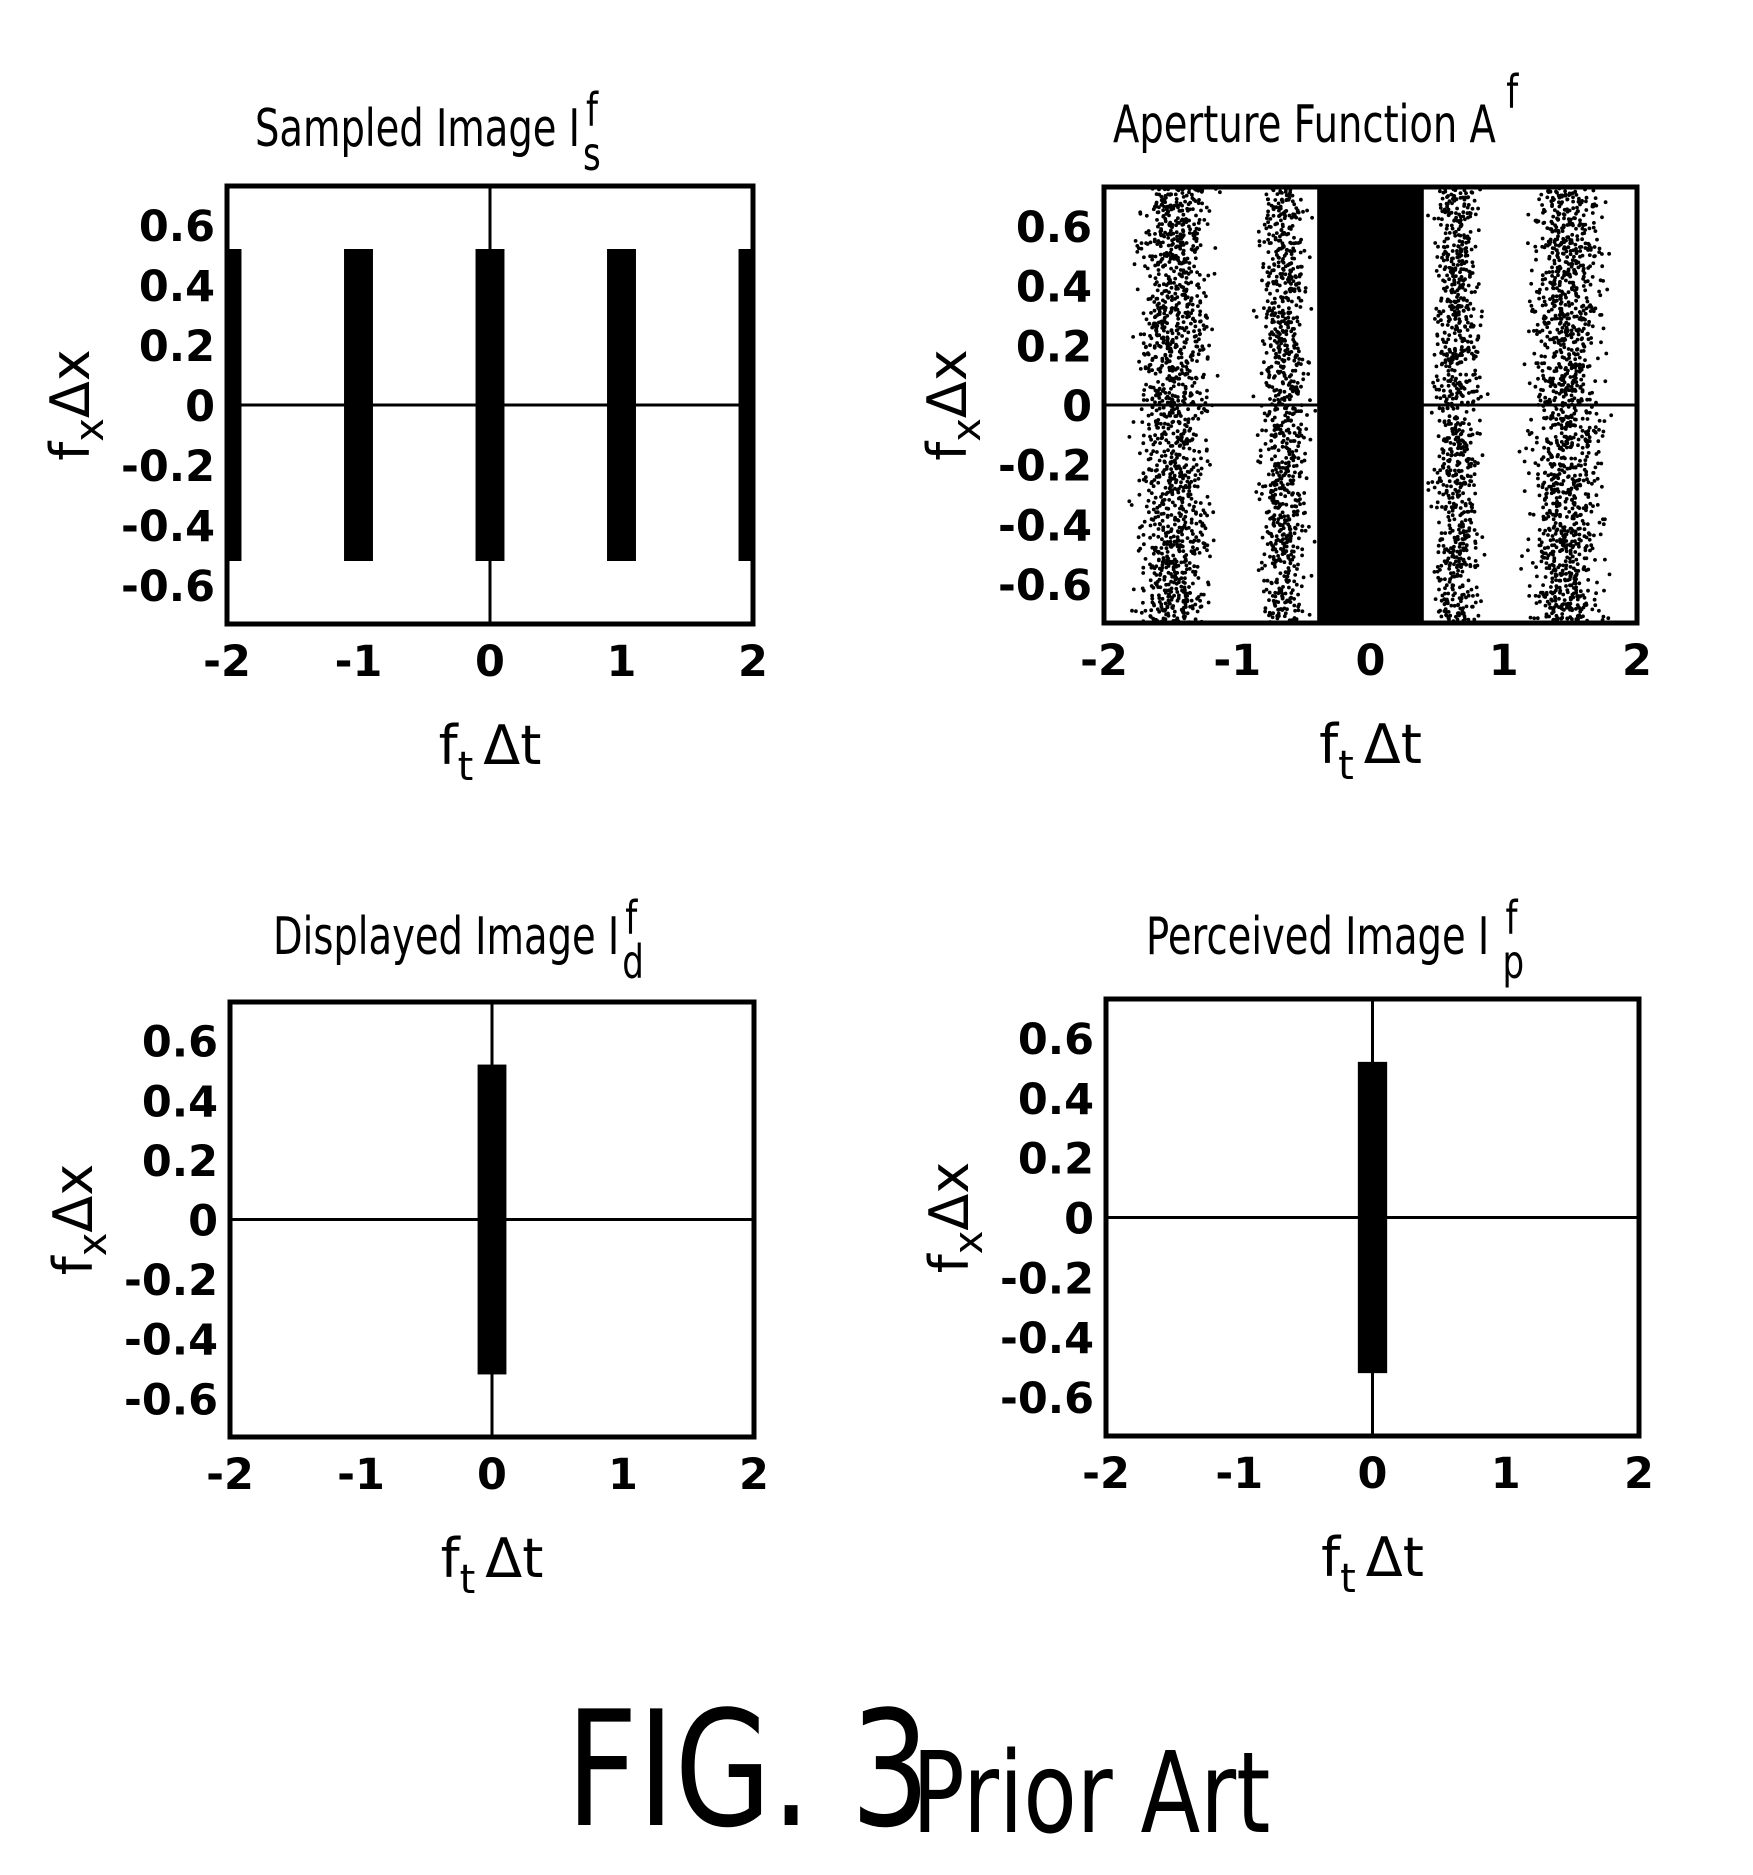 Image resolution: width=1753 pixels, height=1875 pixels. What do you see at coordinates (1056, 1040) in the screenshot?
I see `y-tick-label: 0.6` at bounding box center [1056, 1040].